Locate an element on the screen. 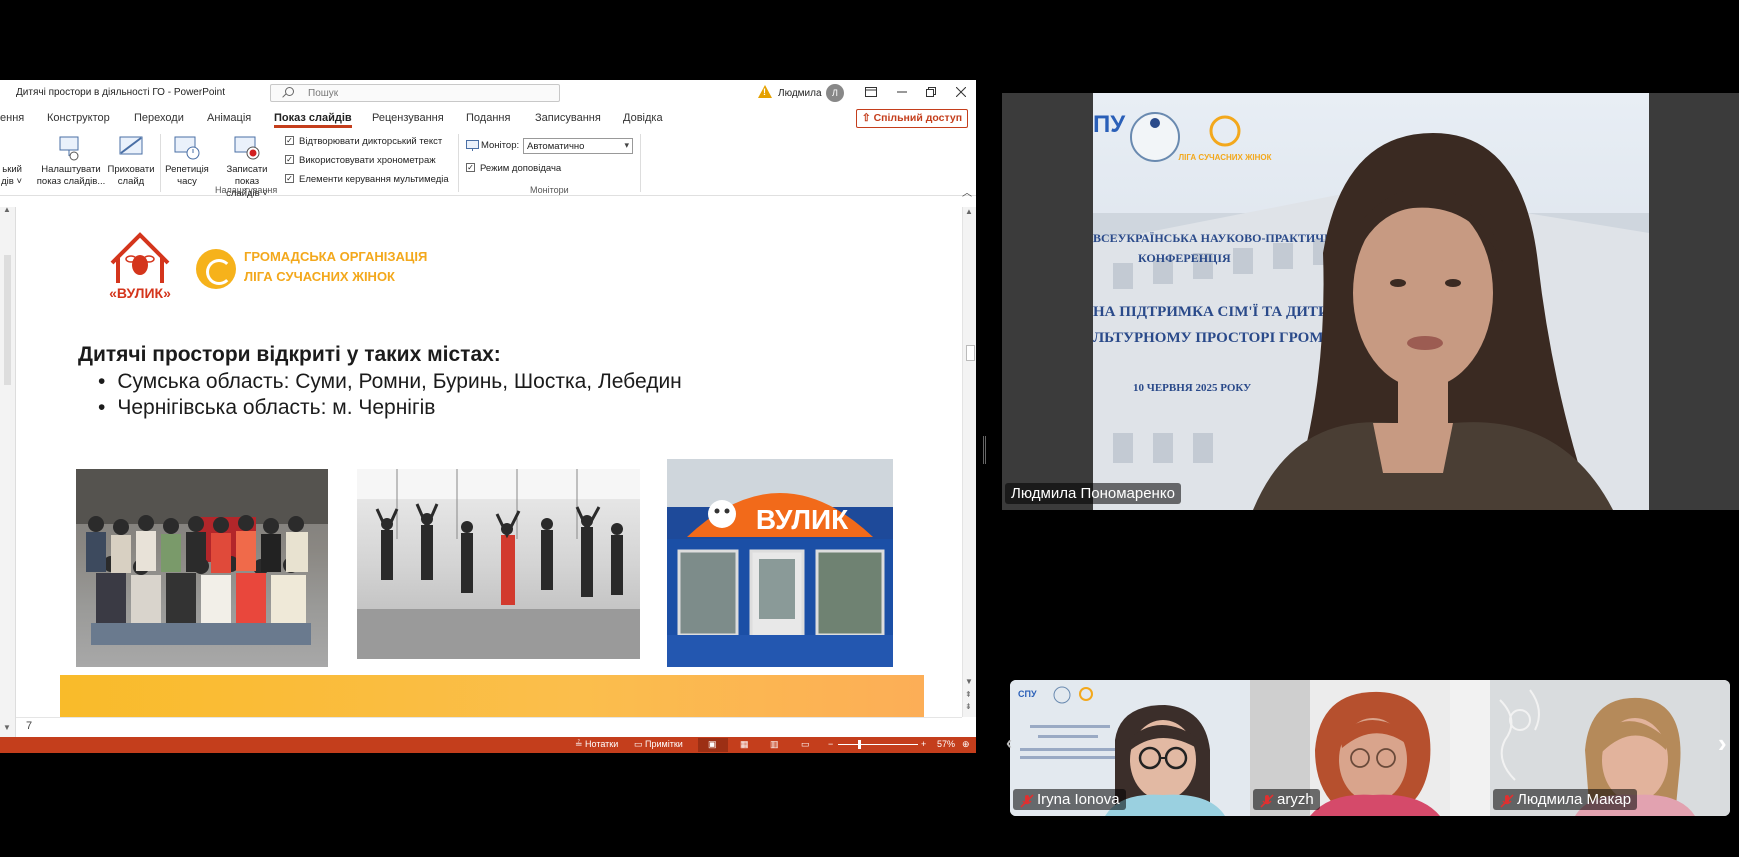  custom-show-label-1: ький is located at coordinates (12, 169).